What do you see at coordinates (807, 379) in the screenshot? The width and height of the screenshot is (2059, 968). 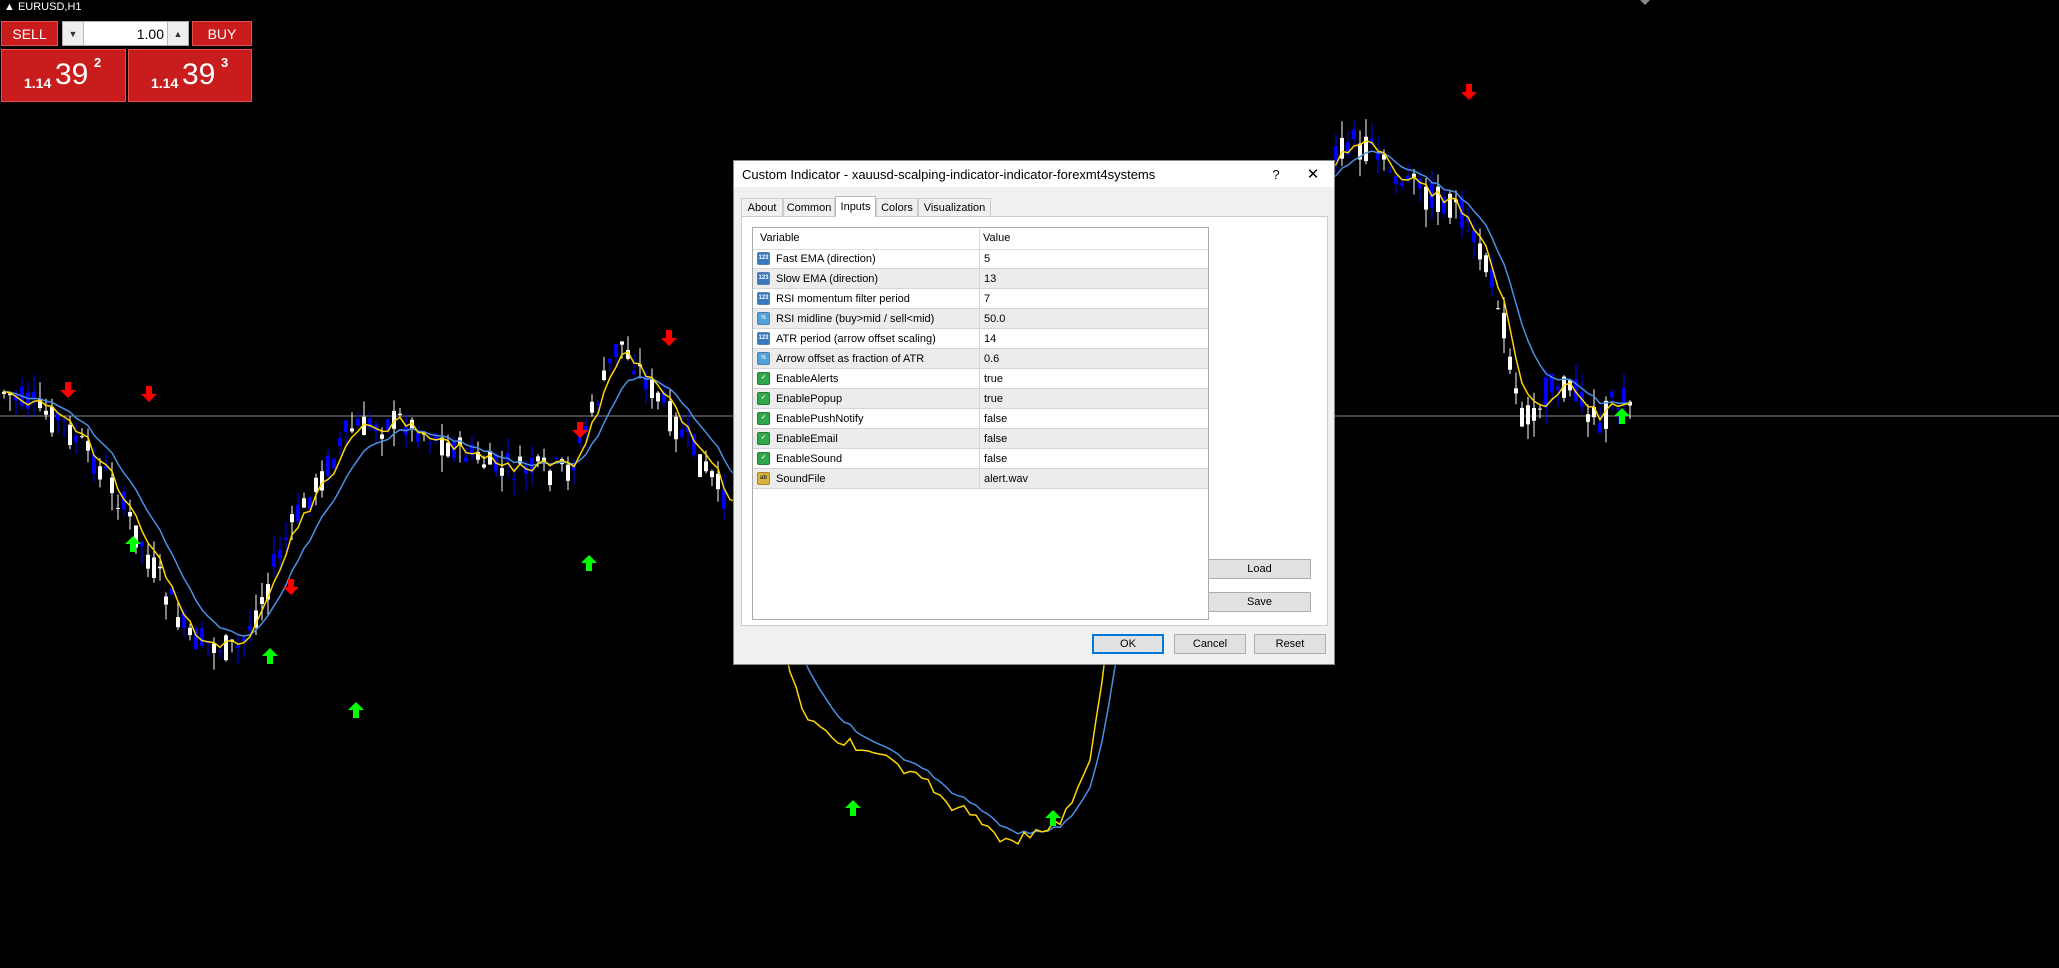 I see `parameter-name: EnableAlerts` at bounding box center [807, 379].